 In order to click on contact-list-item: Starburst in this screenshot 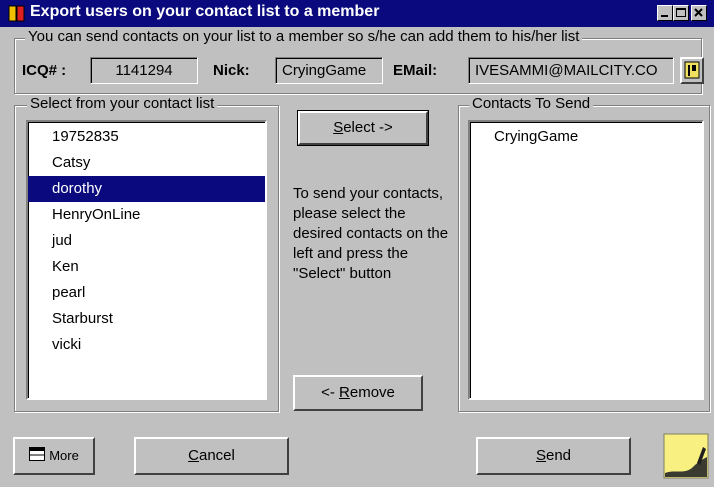, I will do `click(146, 319)`.